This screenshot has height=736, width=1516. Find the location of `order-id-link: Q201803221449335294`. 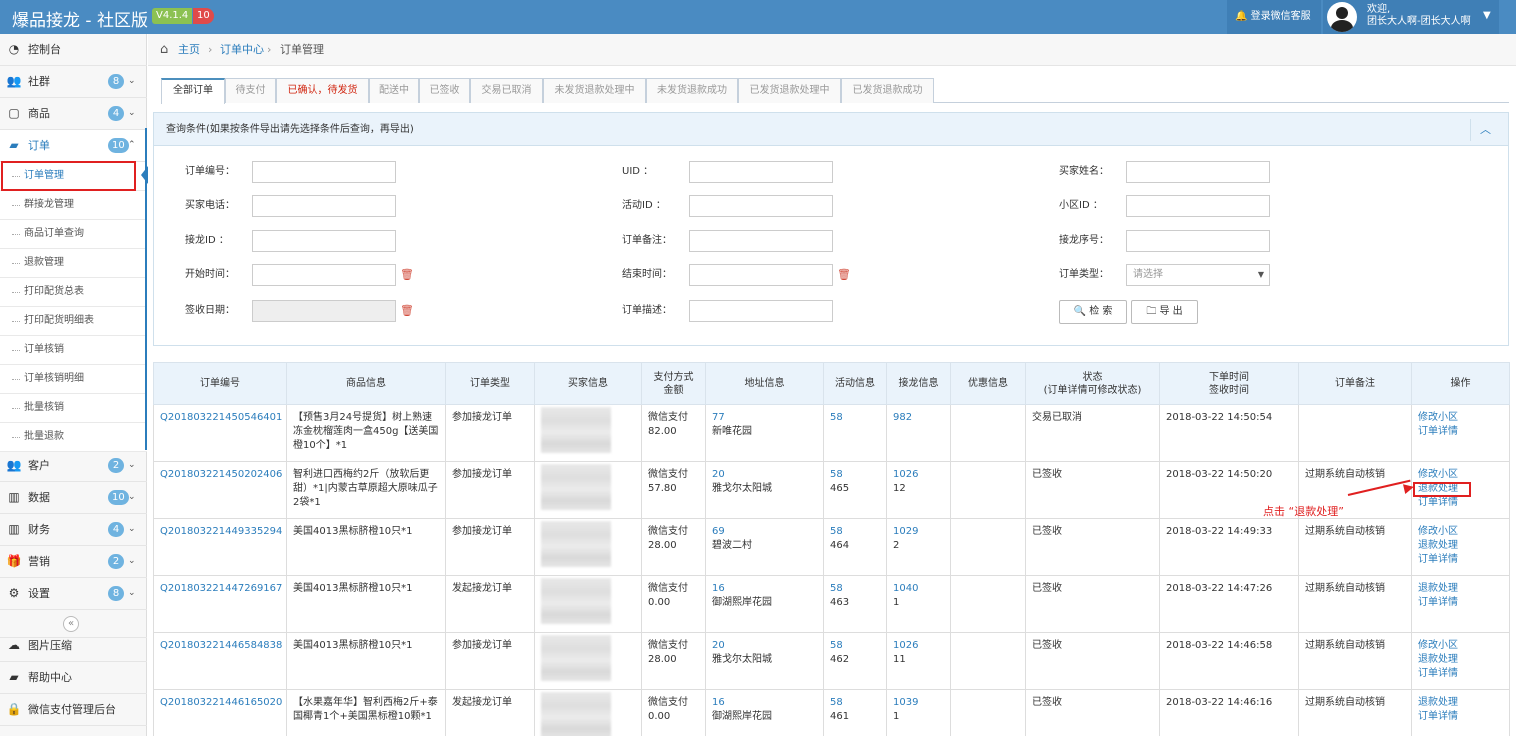

order-id-link: Q201803221449335294 is located at coordinates (221, 532).